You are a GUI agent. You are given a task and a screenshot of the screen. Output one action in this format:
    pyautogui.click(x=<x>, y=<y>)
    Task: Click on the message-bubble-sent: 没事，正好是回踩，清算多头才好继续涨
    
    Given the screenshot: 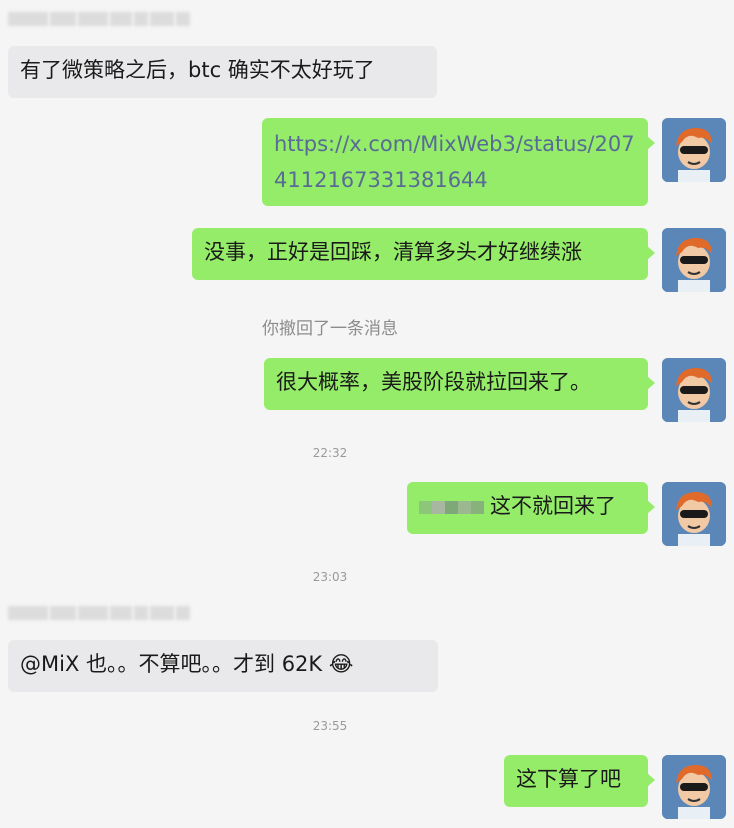 What is the action you would take?
    pyautogui.click(x=423, y=254)
    